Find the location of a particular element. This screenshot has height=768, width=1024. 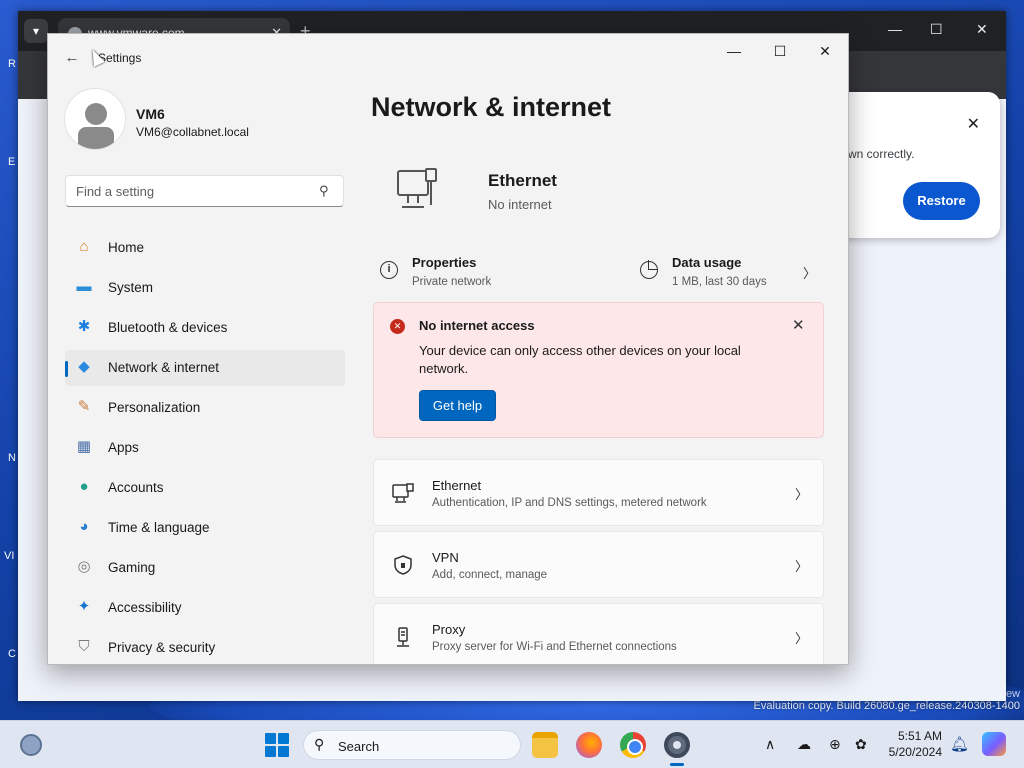

watermark-fragment: ew is located at coordinates (1012, 694).